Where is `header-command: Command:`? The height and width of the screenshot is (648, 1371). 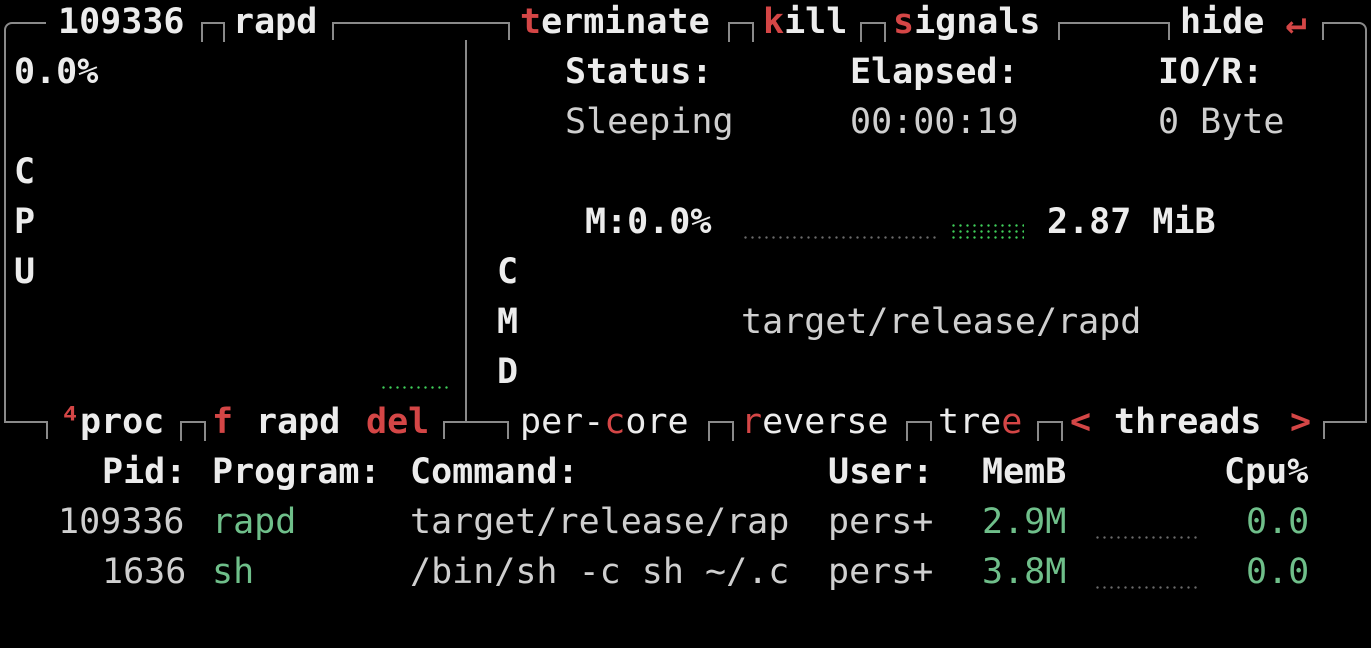 header-command: Command: is located at coordinates (494, 472).